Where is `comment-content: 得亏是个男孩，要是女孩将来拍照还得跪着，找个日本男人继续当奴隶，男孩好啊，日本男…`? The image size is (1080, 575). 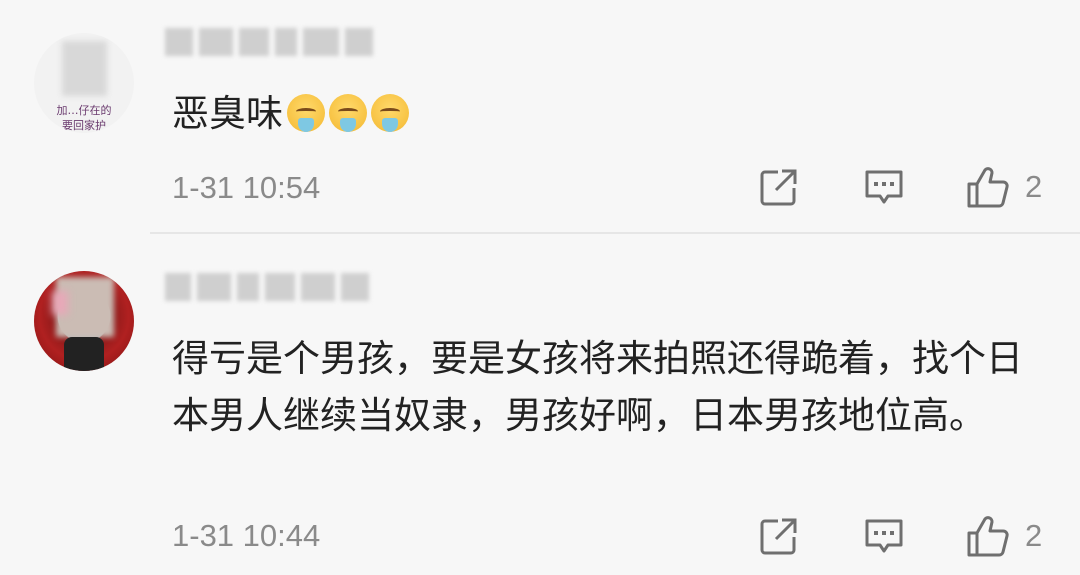
comment-content: 得亏是个男孩，要是女孩将来拍照还得跪着，找个日本男人继续当奴隶，男孩好啊，日本男… is located at coordinates (597, 387).